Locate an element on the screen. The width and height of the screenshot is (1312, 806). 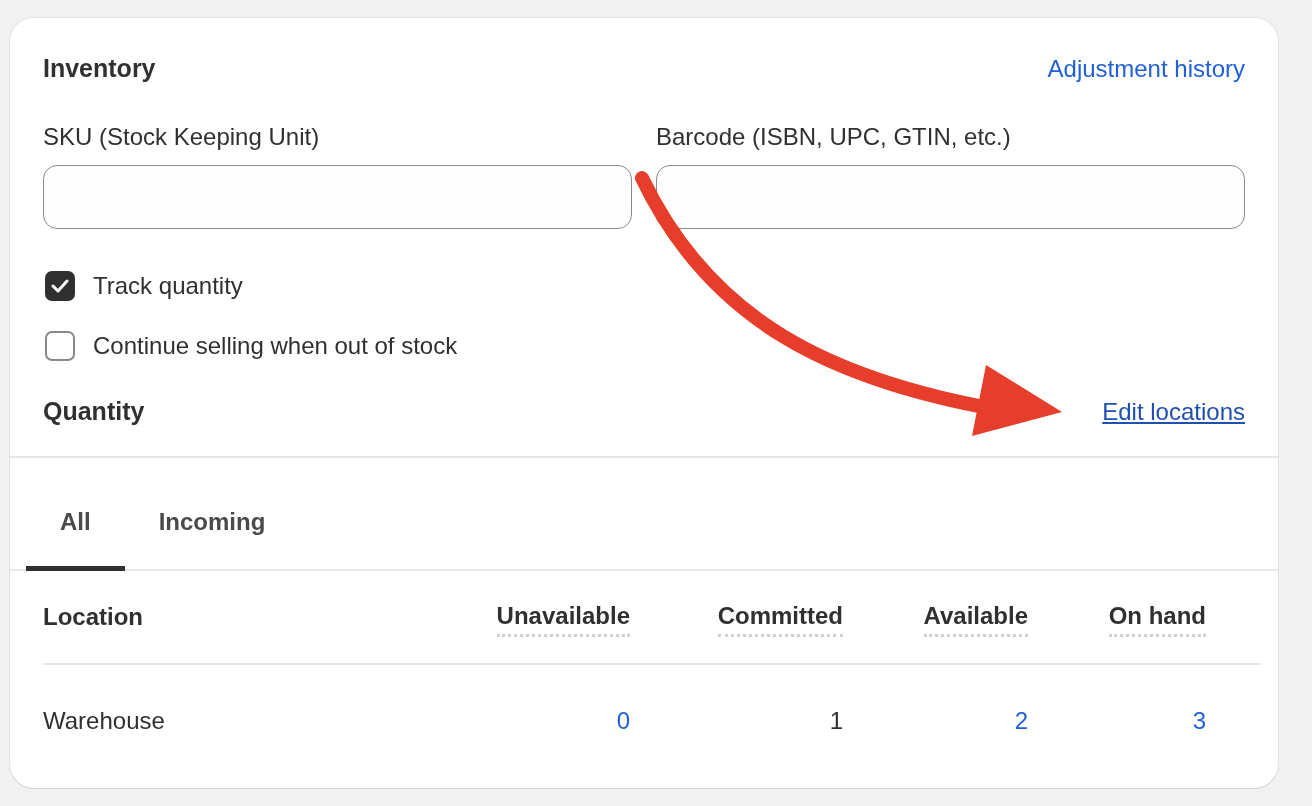
field-label: Barcode (ISBN, UPC, GTIN, etc.) is located at coordinates (834, 137).